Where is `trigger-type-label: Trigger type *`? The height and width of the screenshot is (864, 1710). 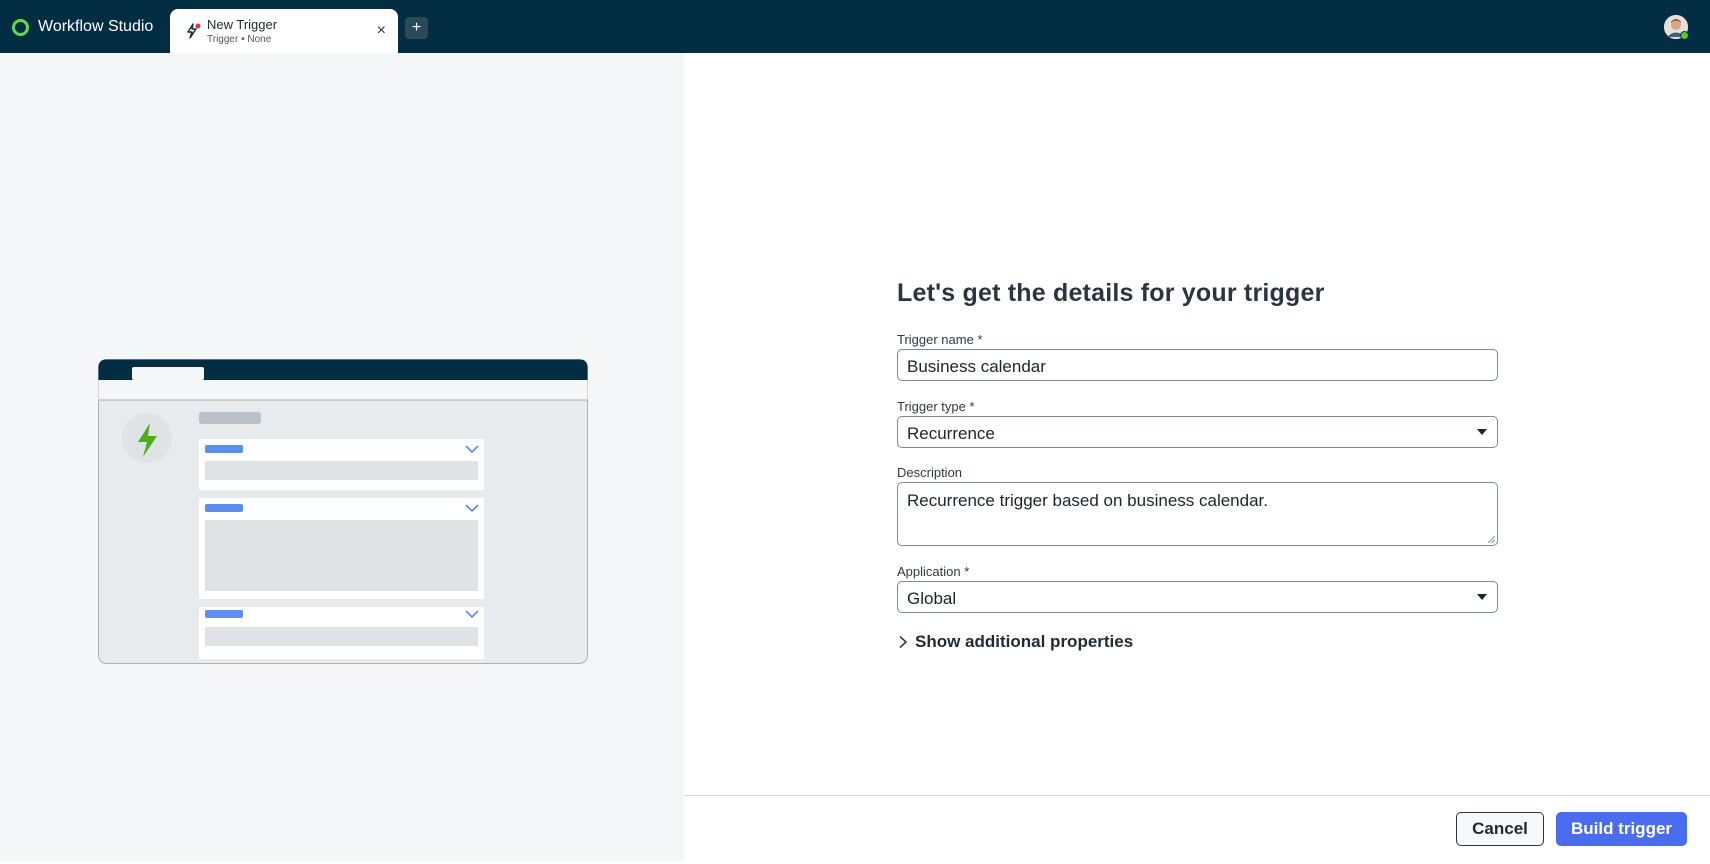 trigger-type-label: Trigger type * is located at coordinates (936, 406).